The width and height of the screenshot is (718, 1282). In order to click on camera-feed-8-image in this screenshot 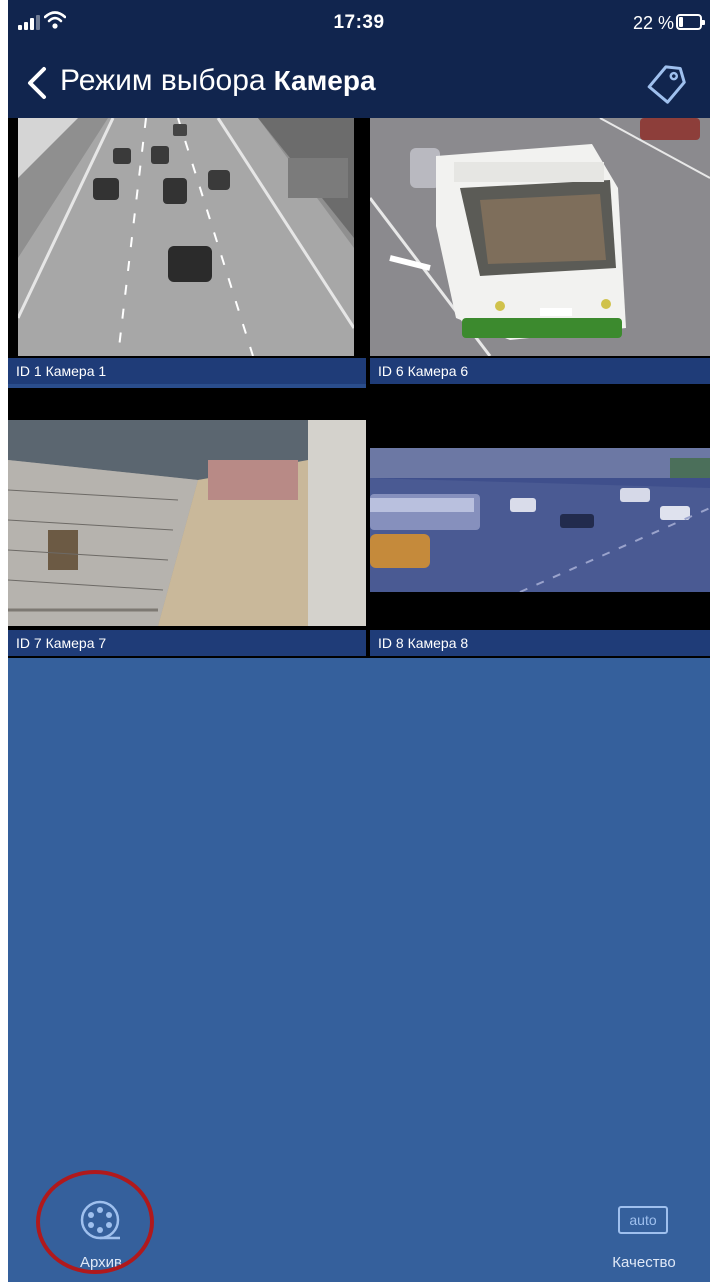, I will do `click(540, 520)`.